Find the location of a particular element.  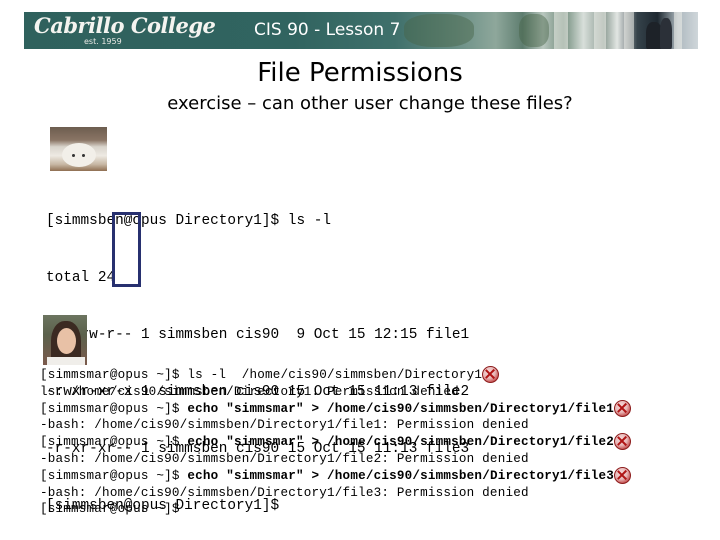

college-est: est. 1959 is located at coordinates (103, 41).